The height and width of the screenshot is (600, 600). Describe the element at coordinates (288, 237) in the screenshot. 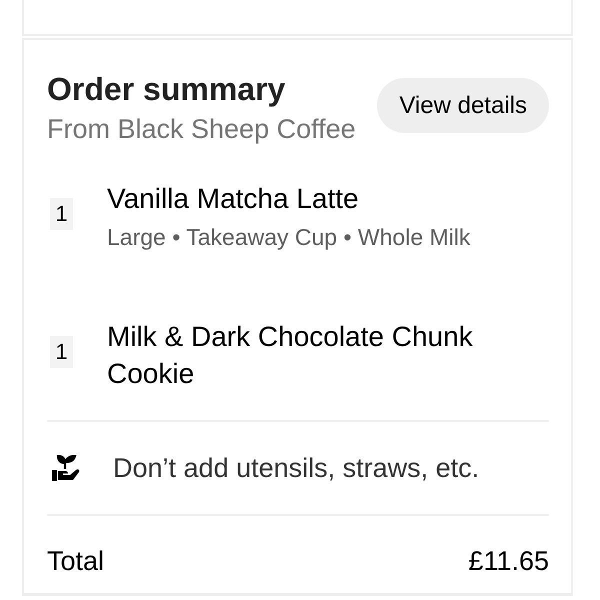

I see `item-options: Large • Takeaway Cup • Whole Milk` at that location.